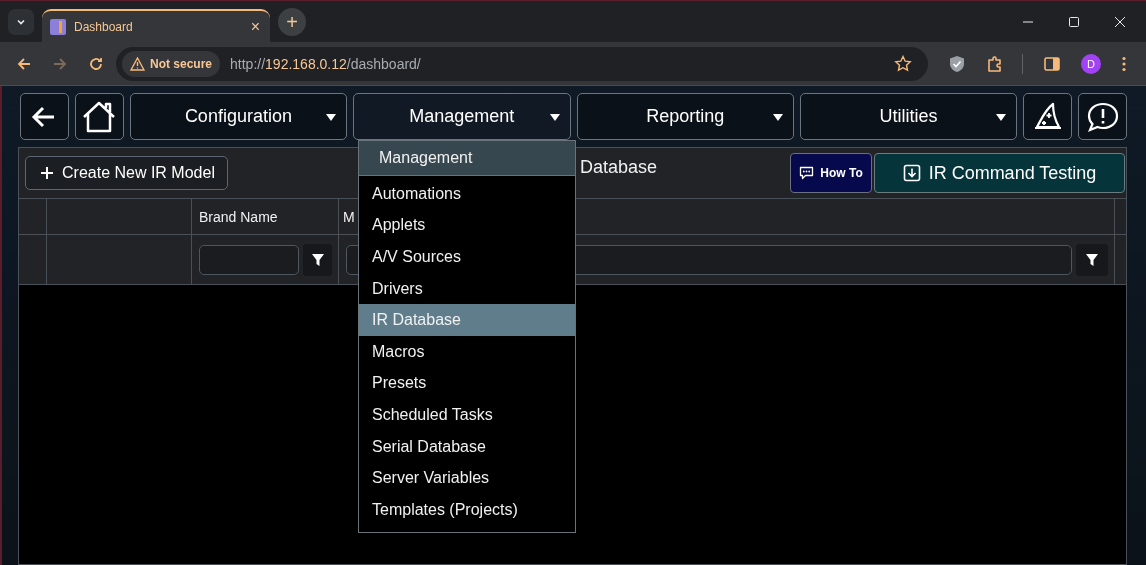  What do you see at coordinates (238, 216) in the screenshot?
I see `column-header: Brand Name` at bounding box center [238, 216].